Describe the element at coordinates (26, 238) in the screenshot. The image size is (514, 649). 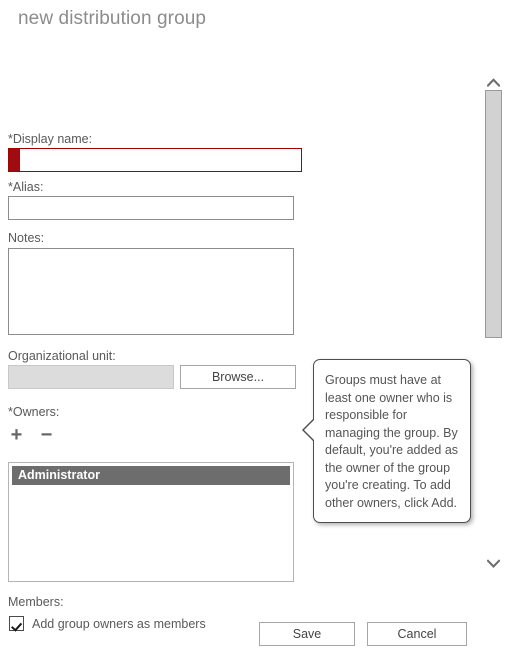
I see `notes-label: Notes:` at that location.